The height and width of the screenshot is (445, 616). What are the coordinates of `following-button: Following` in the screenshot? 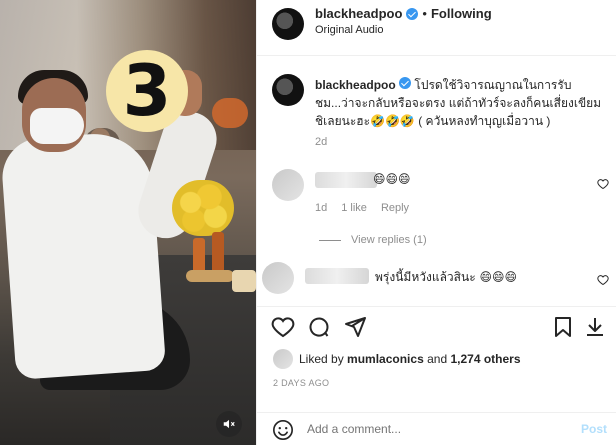 It's located at (461, 13).